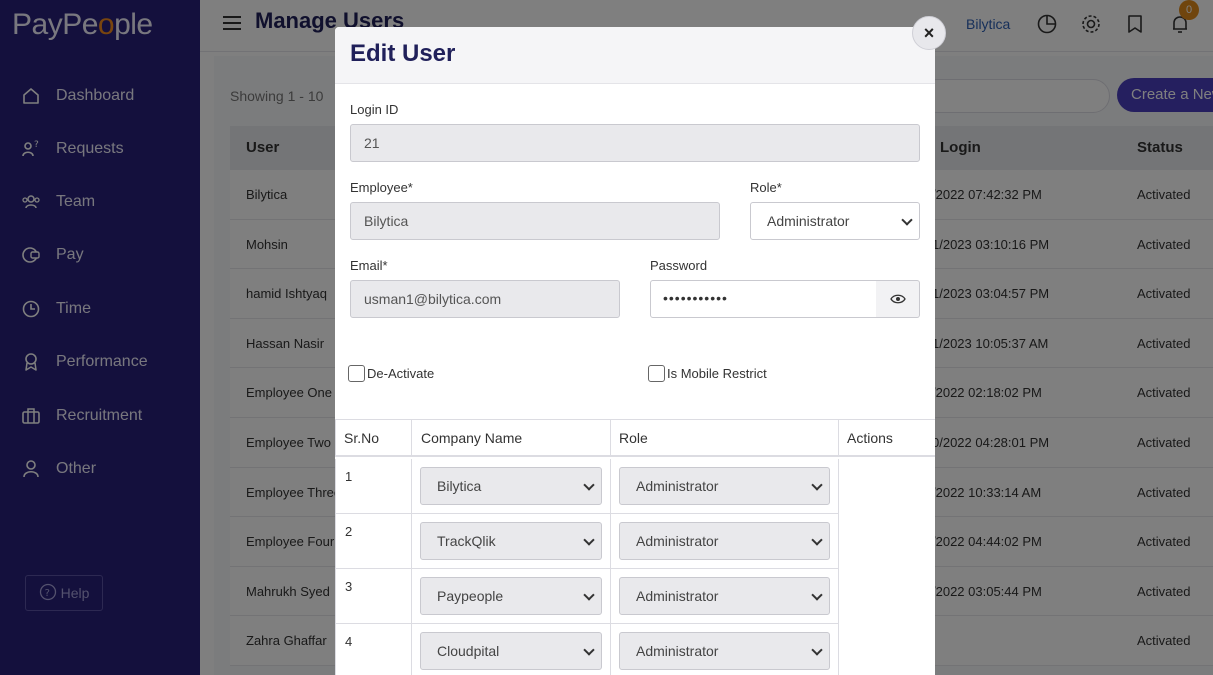 The height and width of the screenshot is (675, 1213). I want to click on company-cell: Cloudpital, so click(511, 649).